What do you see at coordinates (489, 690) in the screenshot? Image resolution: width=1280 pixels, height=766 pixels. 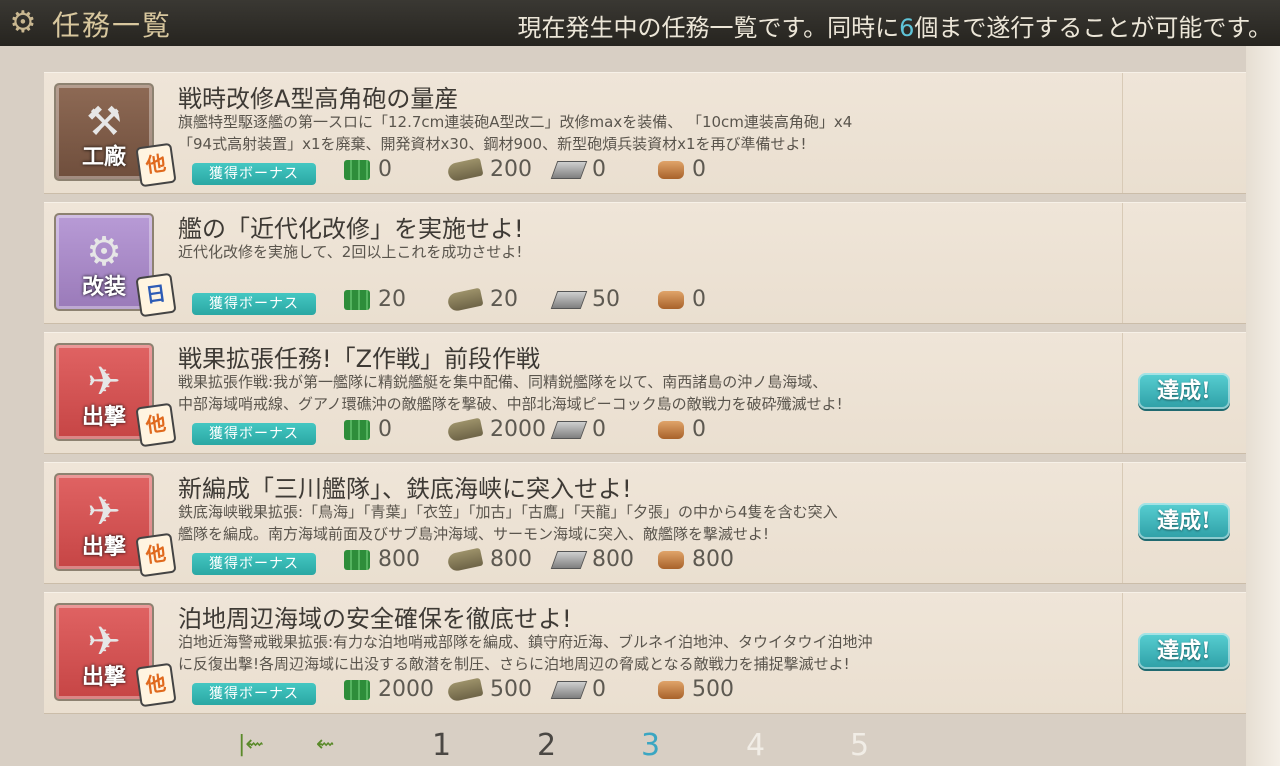 I see `ammo-reward: 500` at bounding box center [489, 690].